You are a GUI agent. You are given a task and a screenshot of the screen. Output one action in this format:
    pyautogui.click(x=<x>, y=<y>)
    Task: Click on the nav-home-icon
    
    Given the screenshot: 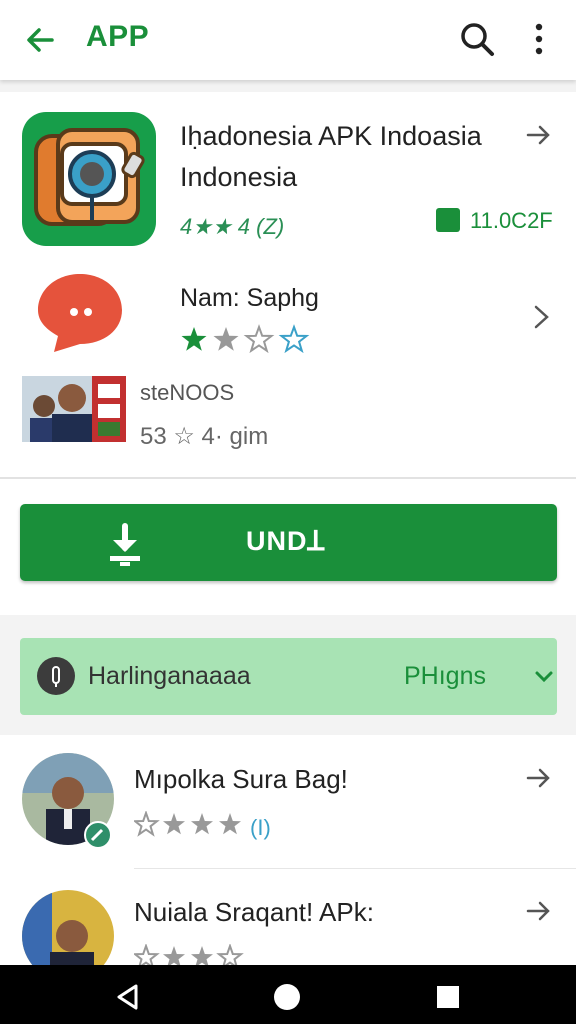 What is the action you would take?
    pyautogui.click(x=287, y=997)
    